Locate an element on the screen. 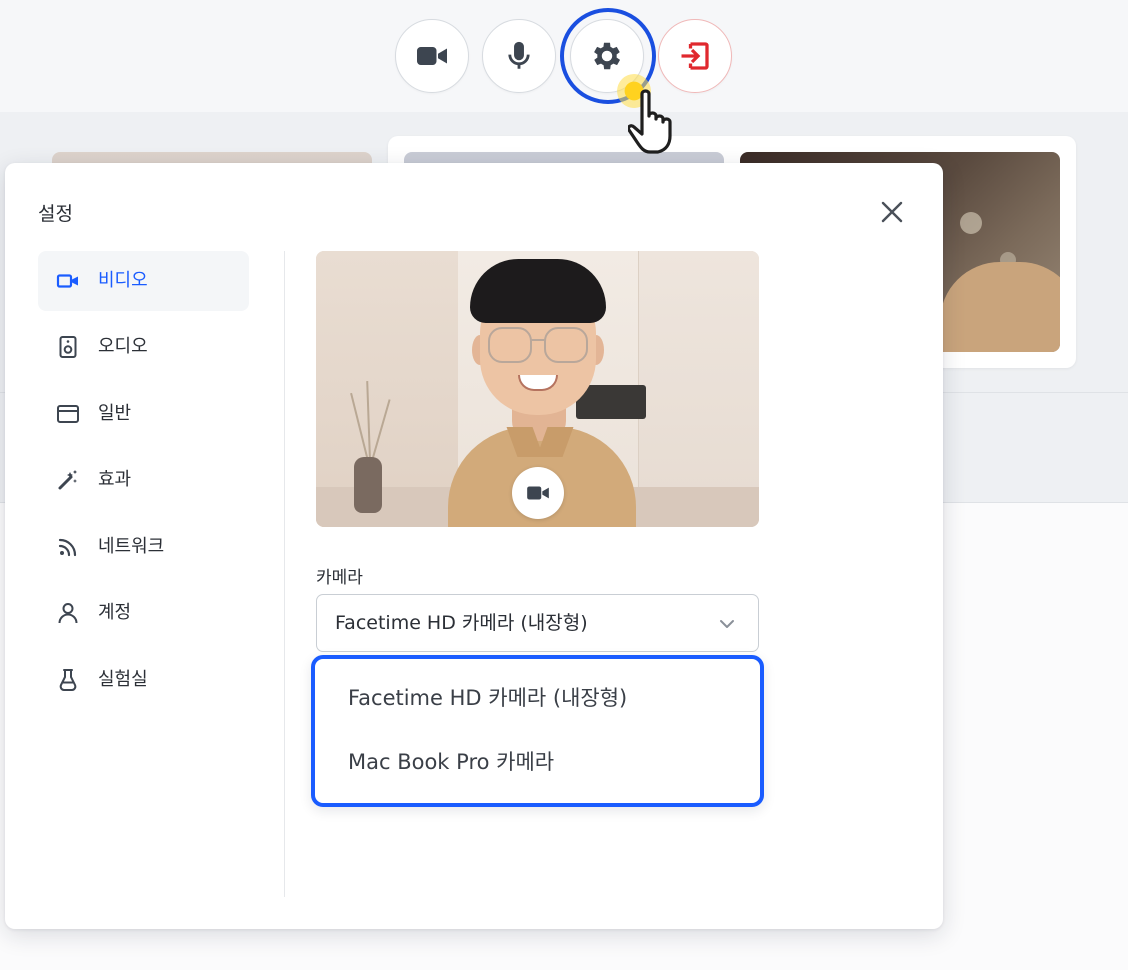 The width and height of the screenshot is (1128, 970). sidebar-item-label: 네트워크 is located at coordinates (131, 546).